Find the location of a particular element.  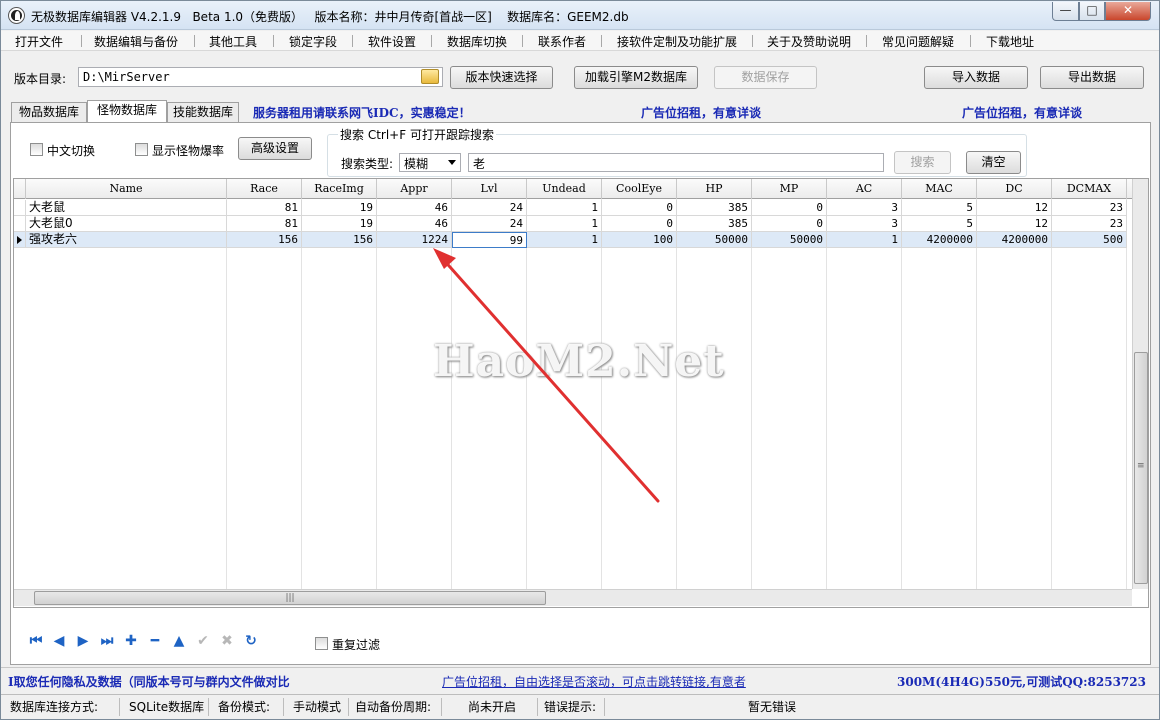

tab-skills-db: 技能数据库 is located at coordinates (203, 112).